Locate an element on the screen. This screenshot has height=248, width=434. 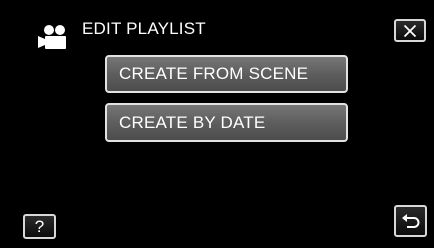
help-button: ? is located at coordinates (39, 226).